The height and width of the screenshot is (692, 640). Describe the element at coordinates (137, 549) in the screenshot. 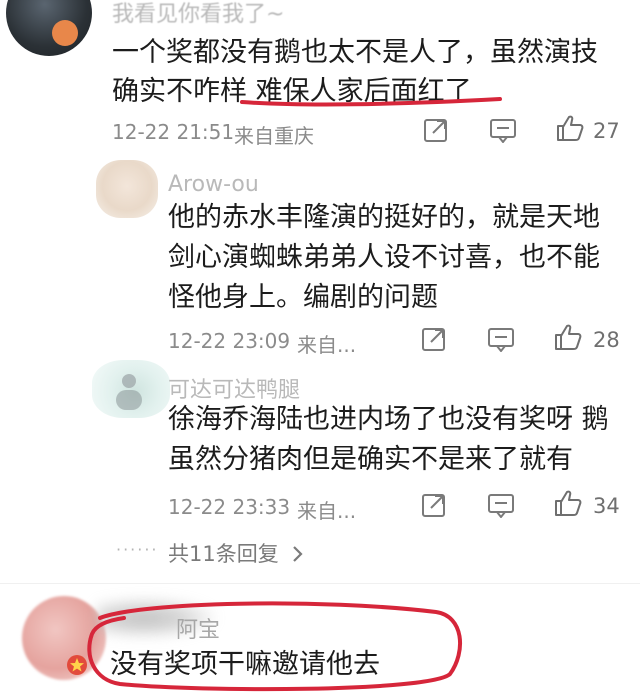

I see `ellipsis-icon: ······` at that location.